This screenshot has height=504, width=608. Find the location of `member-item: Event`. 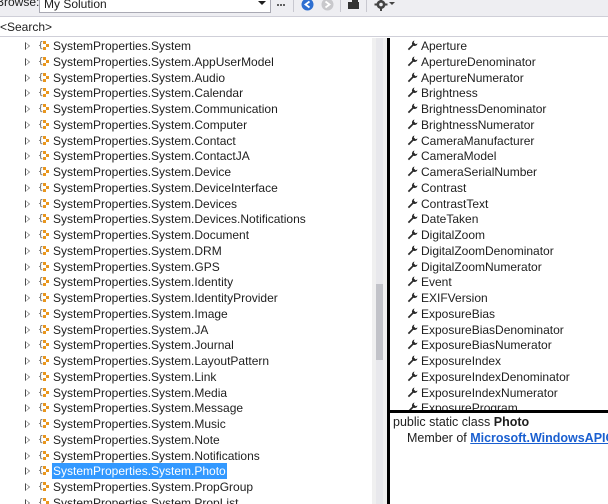

member-item: Event is located at coordinates (499, 282).